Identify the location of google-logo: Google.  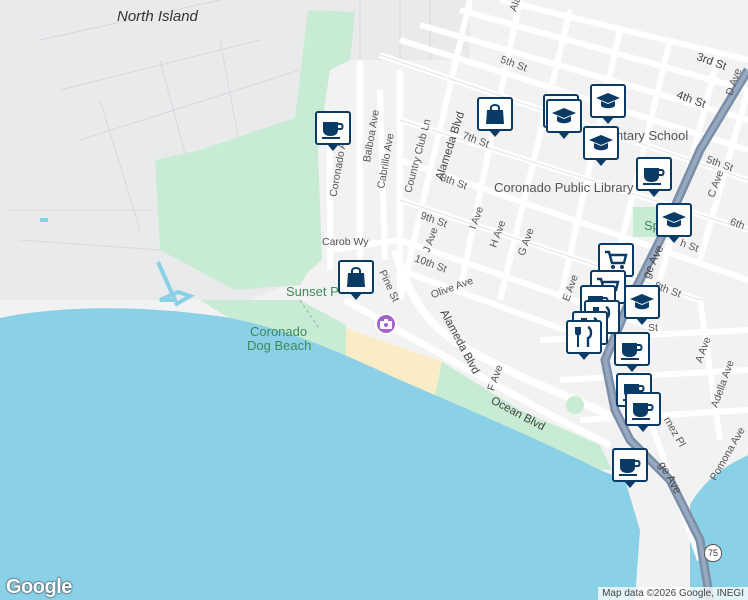
(39, 587).